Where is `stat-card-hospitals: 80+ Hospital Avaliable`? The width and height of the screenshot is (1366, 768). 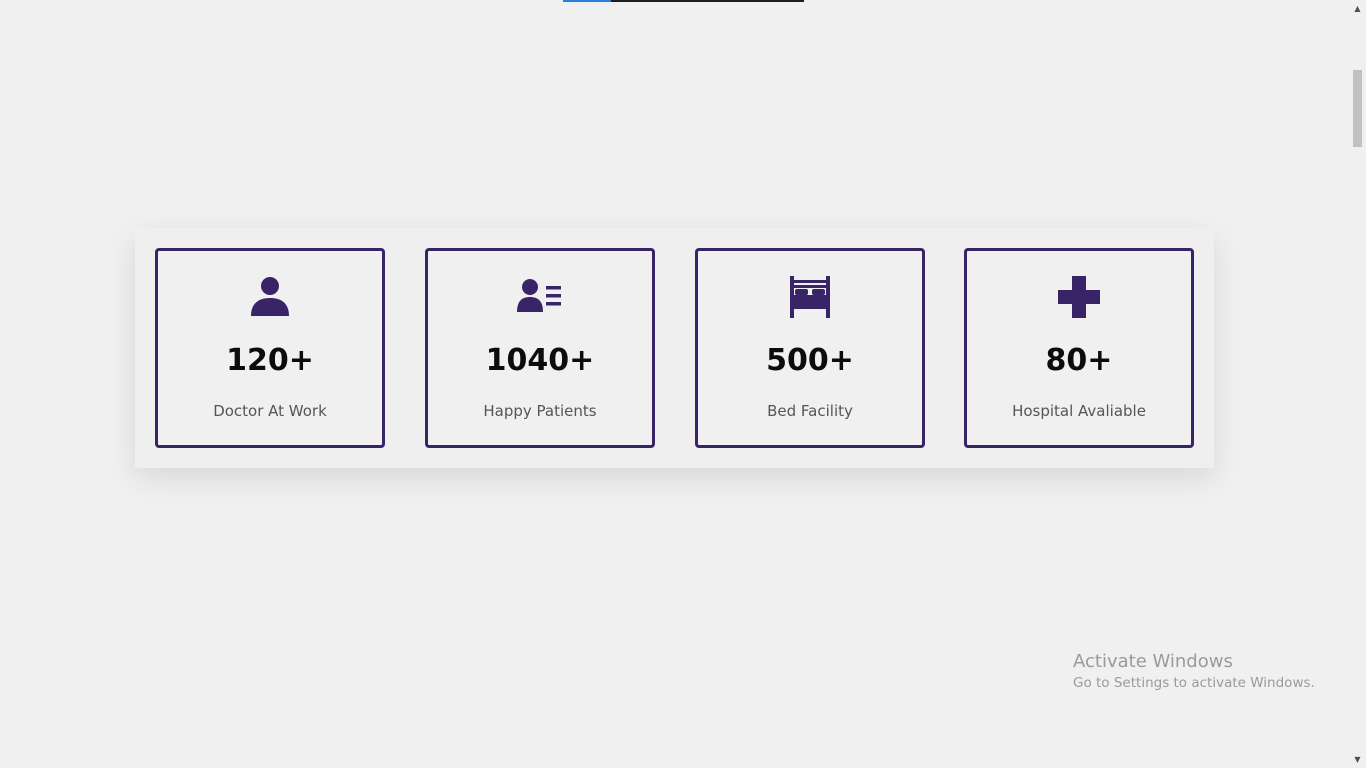
stat-card-hospitals: 80+ Hospital Avaliable is located at coordinates (1079, 348).